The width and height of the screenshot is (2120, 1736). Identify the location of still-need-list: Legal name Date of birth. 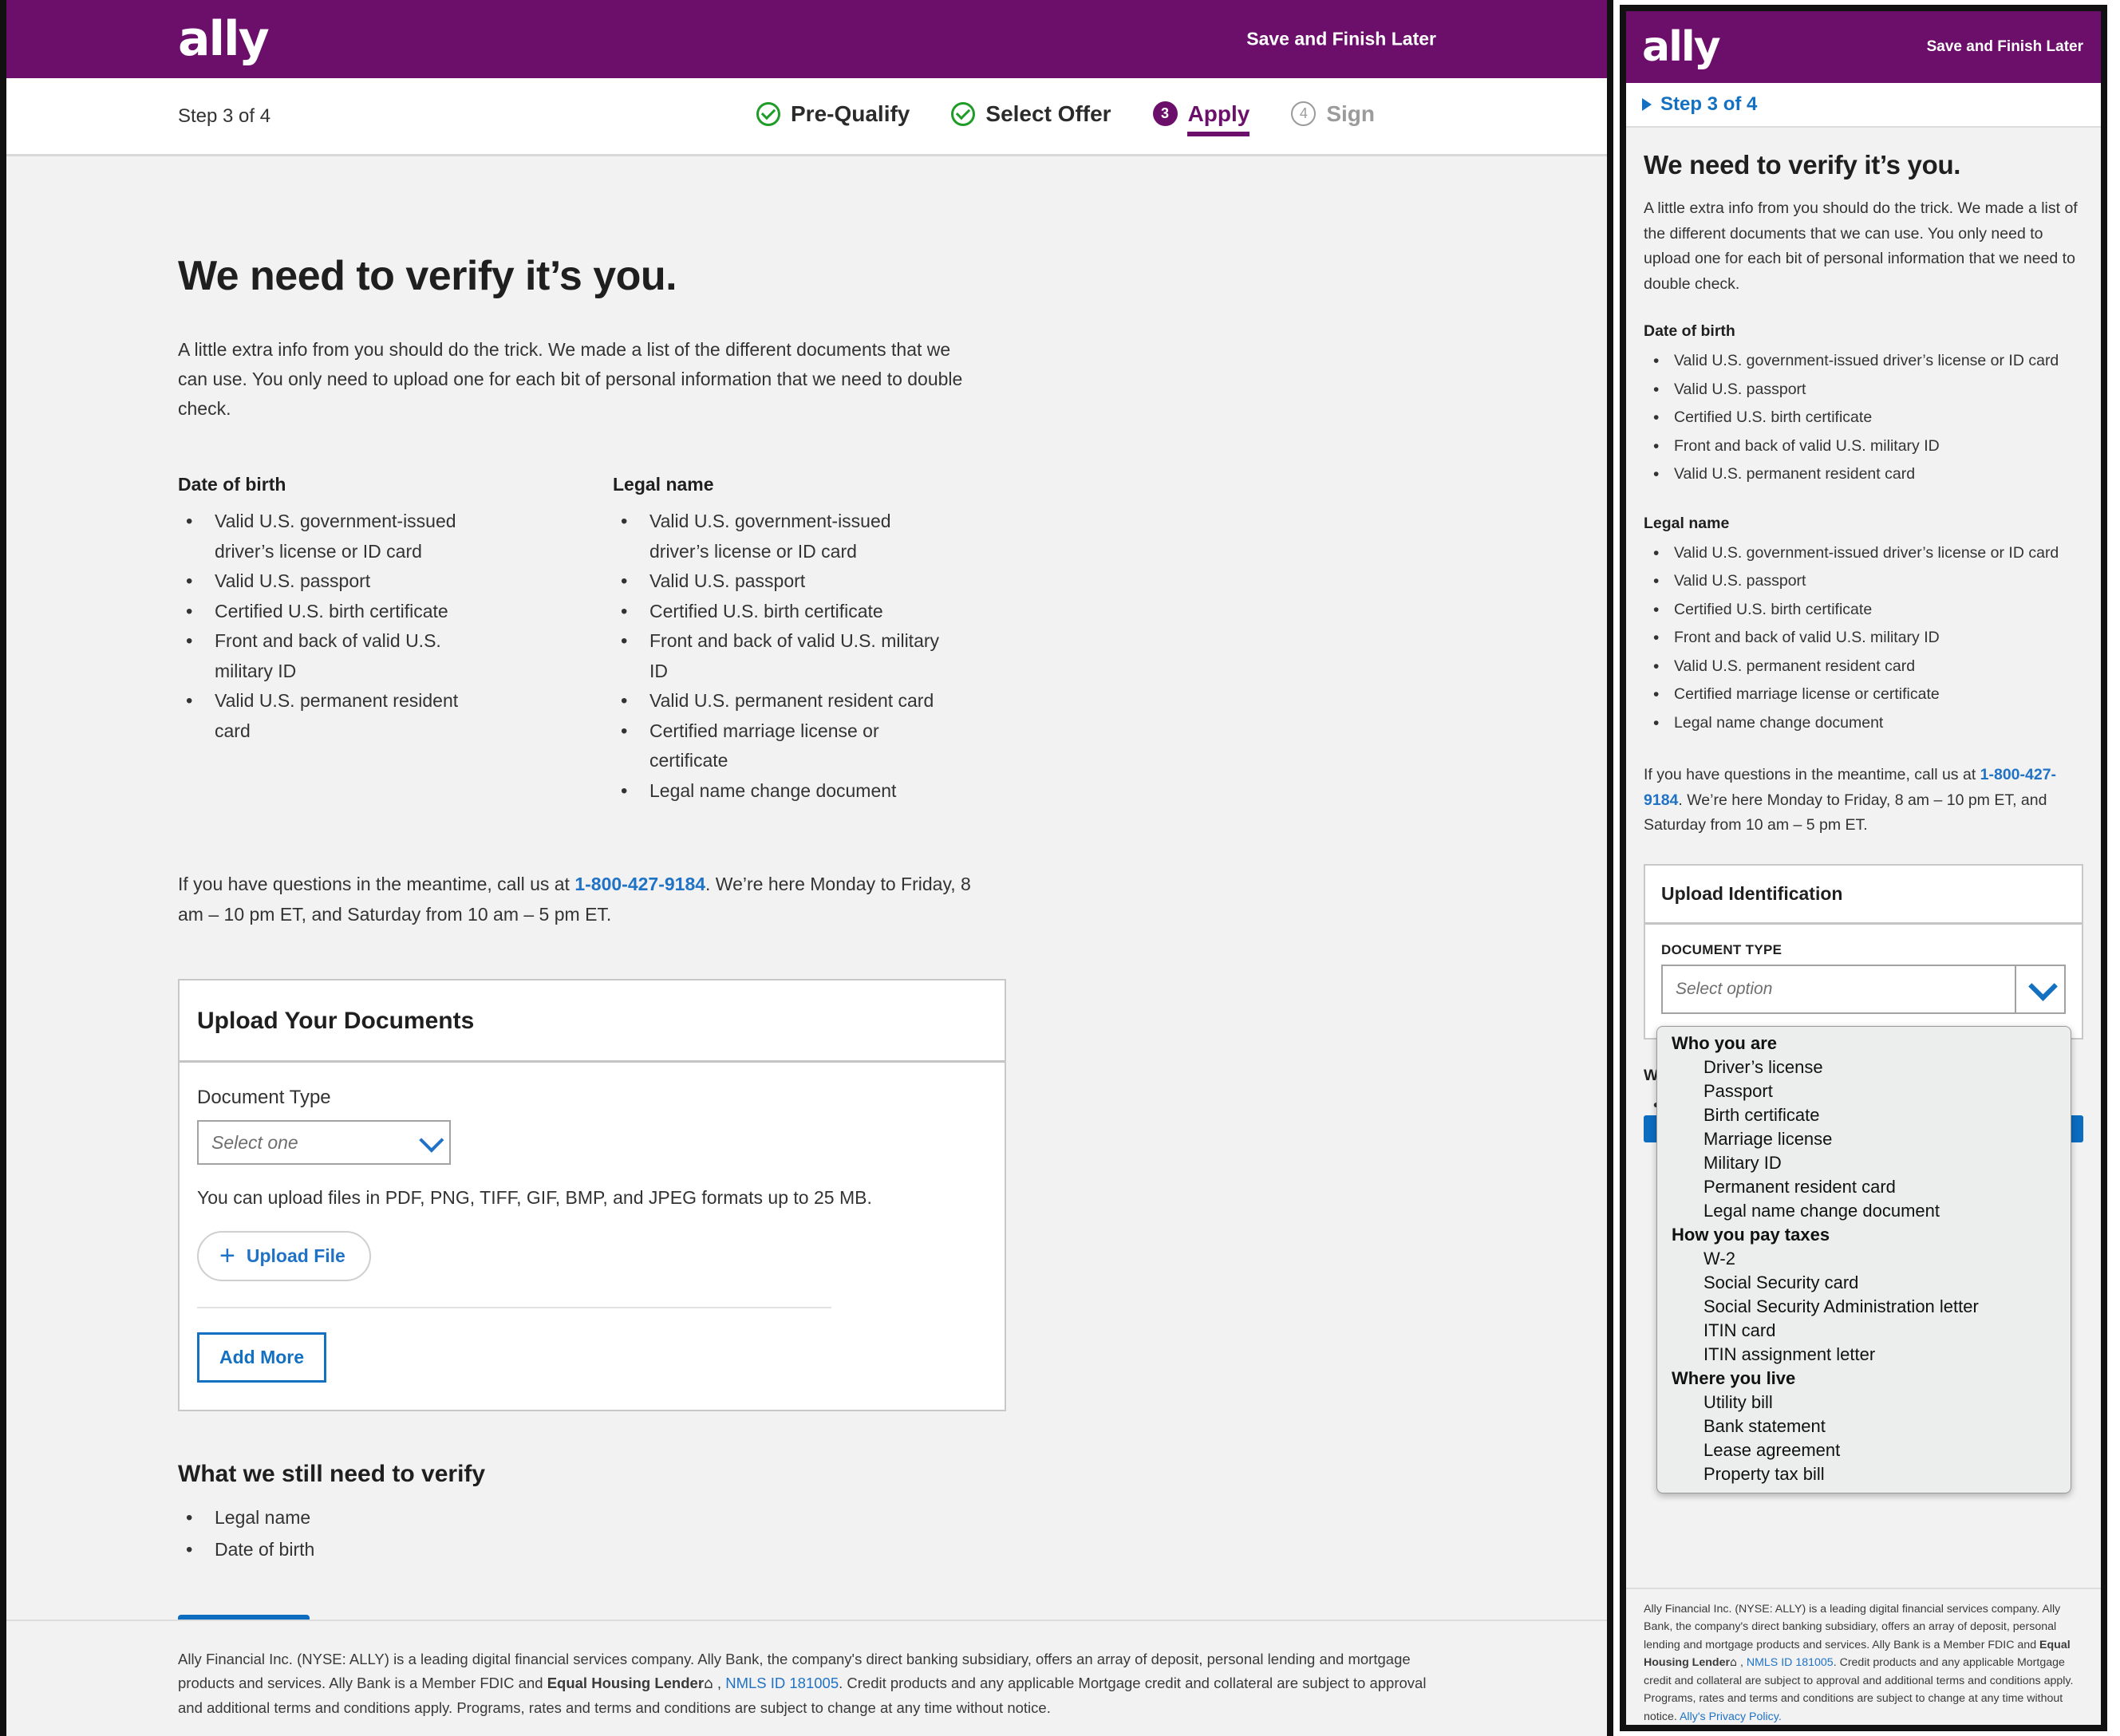
(806, 1533).